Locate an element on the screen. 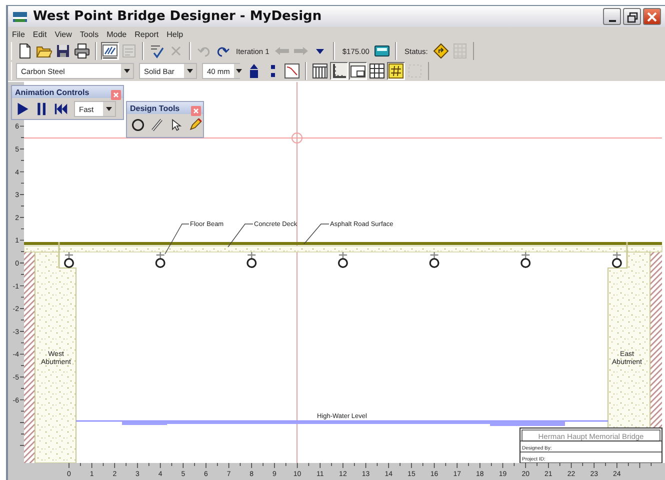 This screenshot has height=480, width=665. ruler-icon is located at coordinates (339, 71).